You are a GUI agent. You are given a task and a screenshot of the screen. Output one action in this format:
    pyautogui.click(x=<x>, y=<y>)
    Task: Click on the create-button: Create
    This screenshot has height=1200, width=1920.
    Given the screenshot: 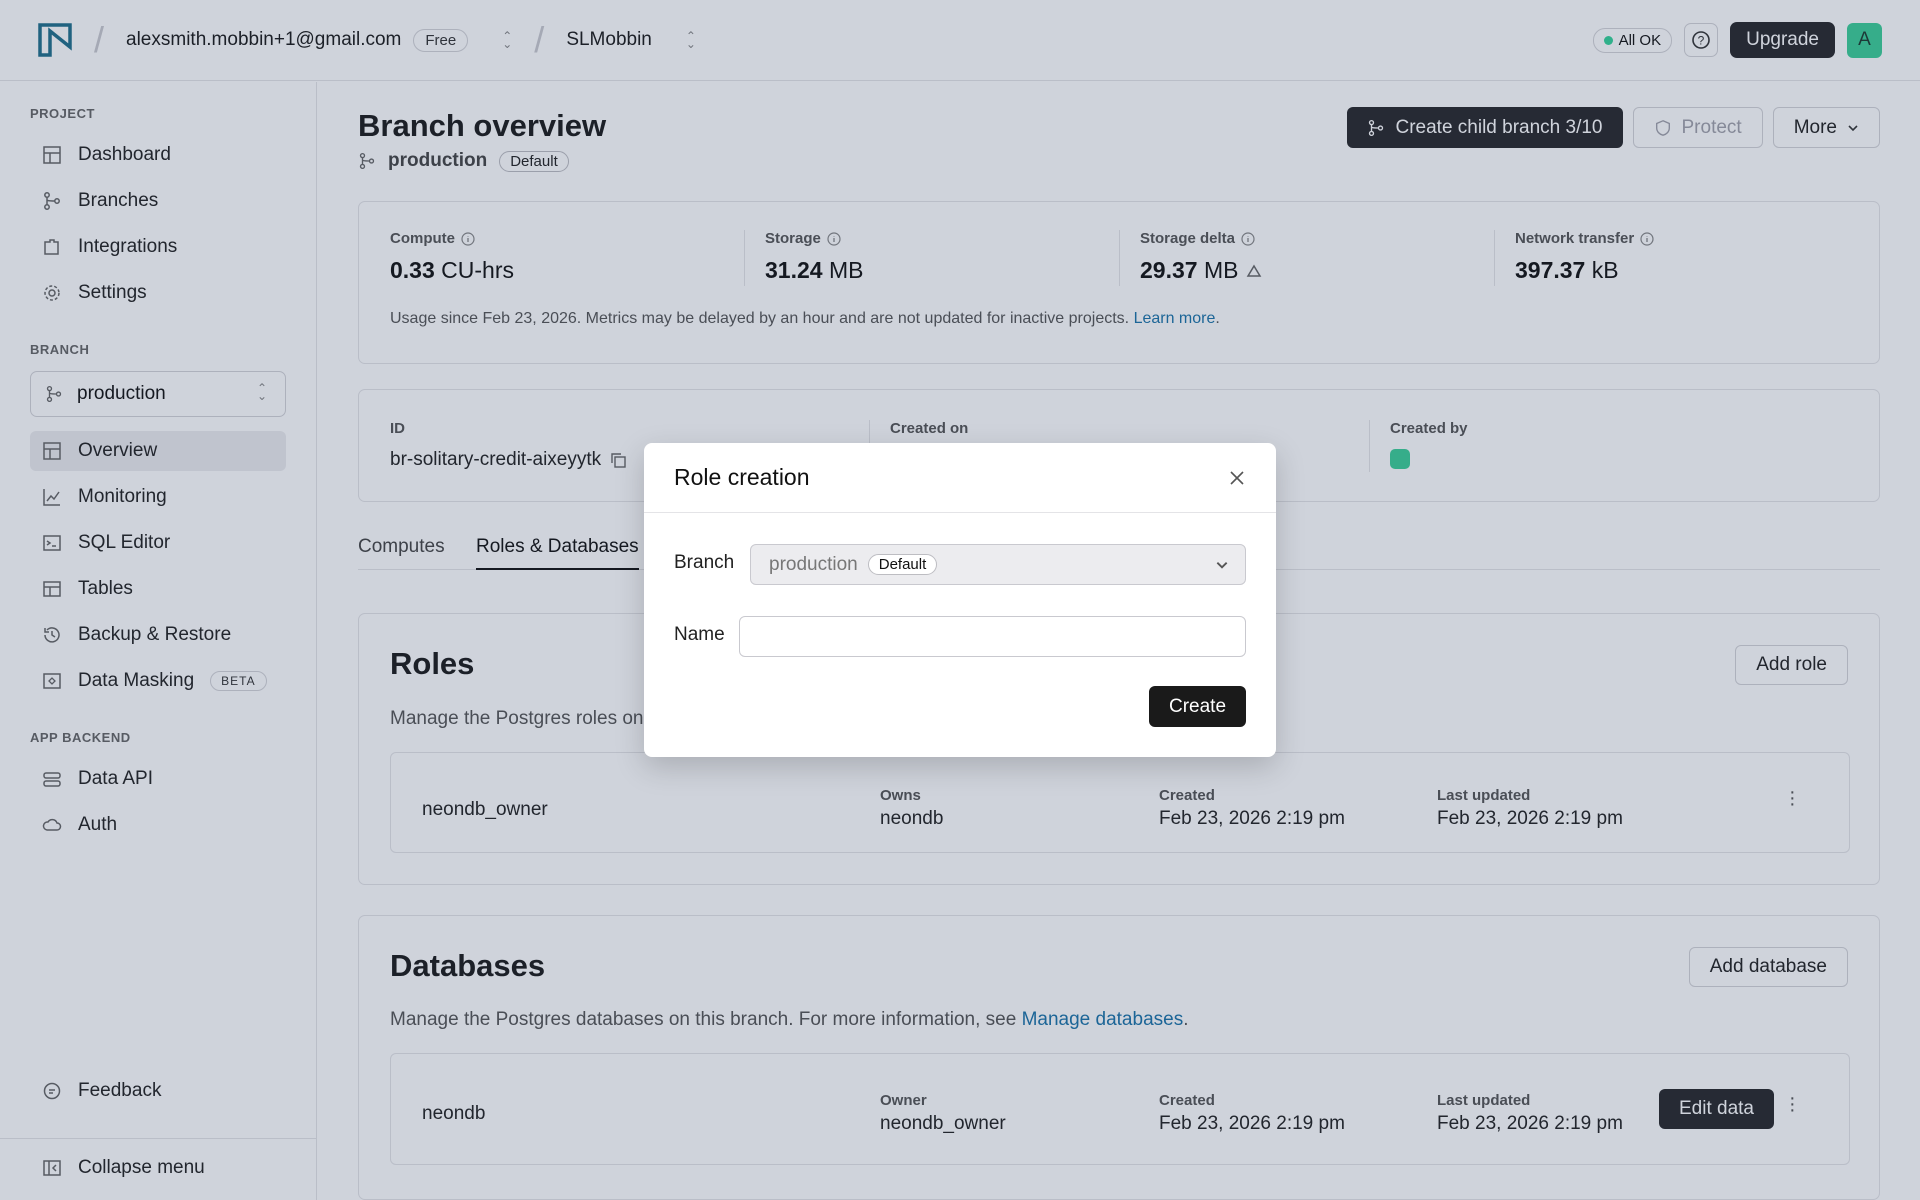 What is the action you would take?
    pyautogui.click(x=1197, y=706)
    